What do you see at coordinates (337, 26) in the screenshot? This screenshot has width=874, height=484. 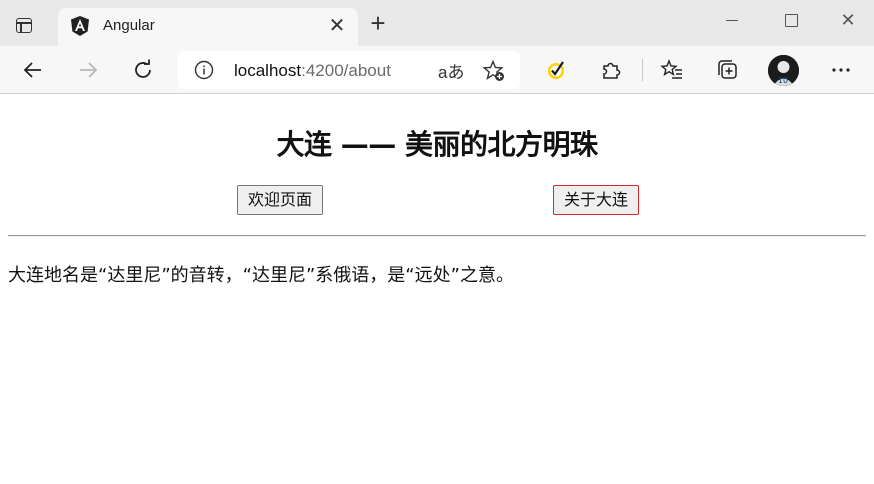 I see `close-tab-icon: ✕` at bounding box center [337, 26].